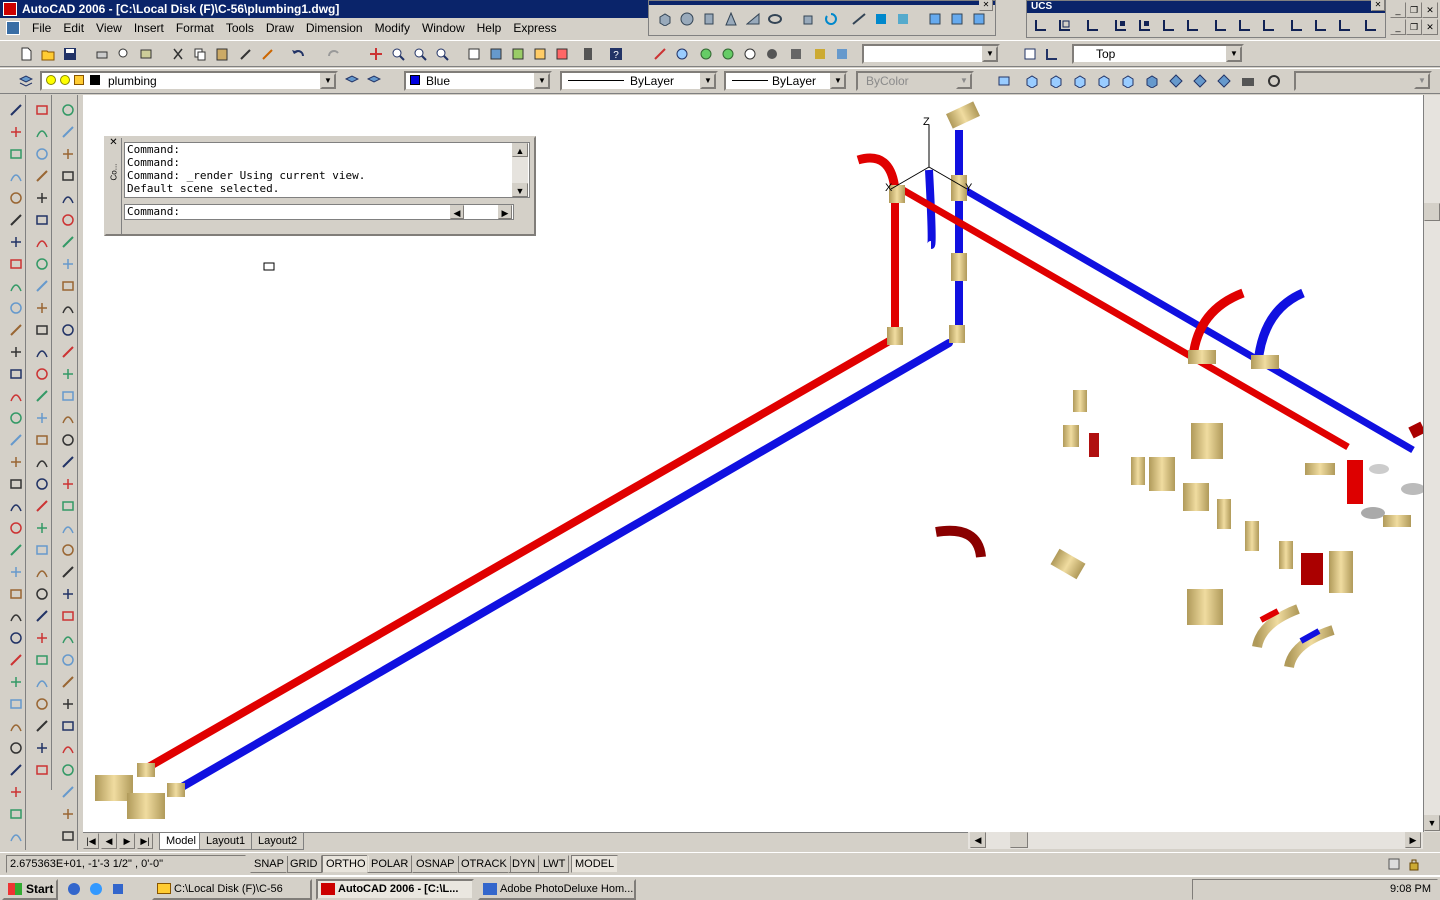 The width and height of the screenshot is (1440, 900). What do you see at coordinates (750, 54) in the screenshot?
I see `landscape-icon` at bounding box center [750, 54].